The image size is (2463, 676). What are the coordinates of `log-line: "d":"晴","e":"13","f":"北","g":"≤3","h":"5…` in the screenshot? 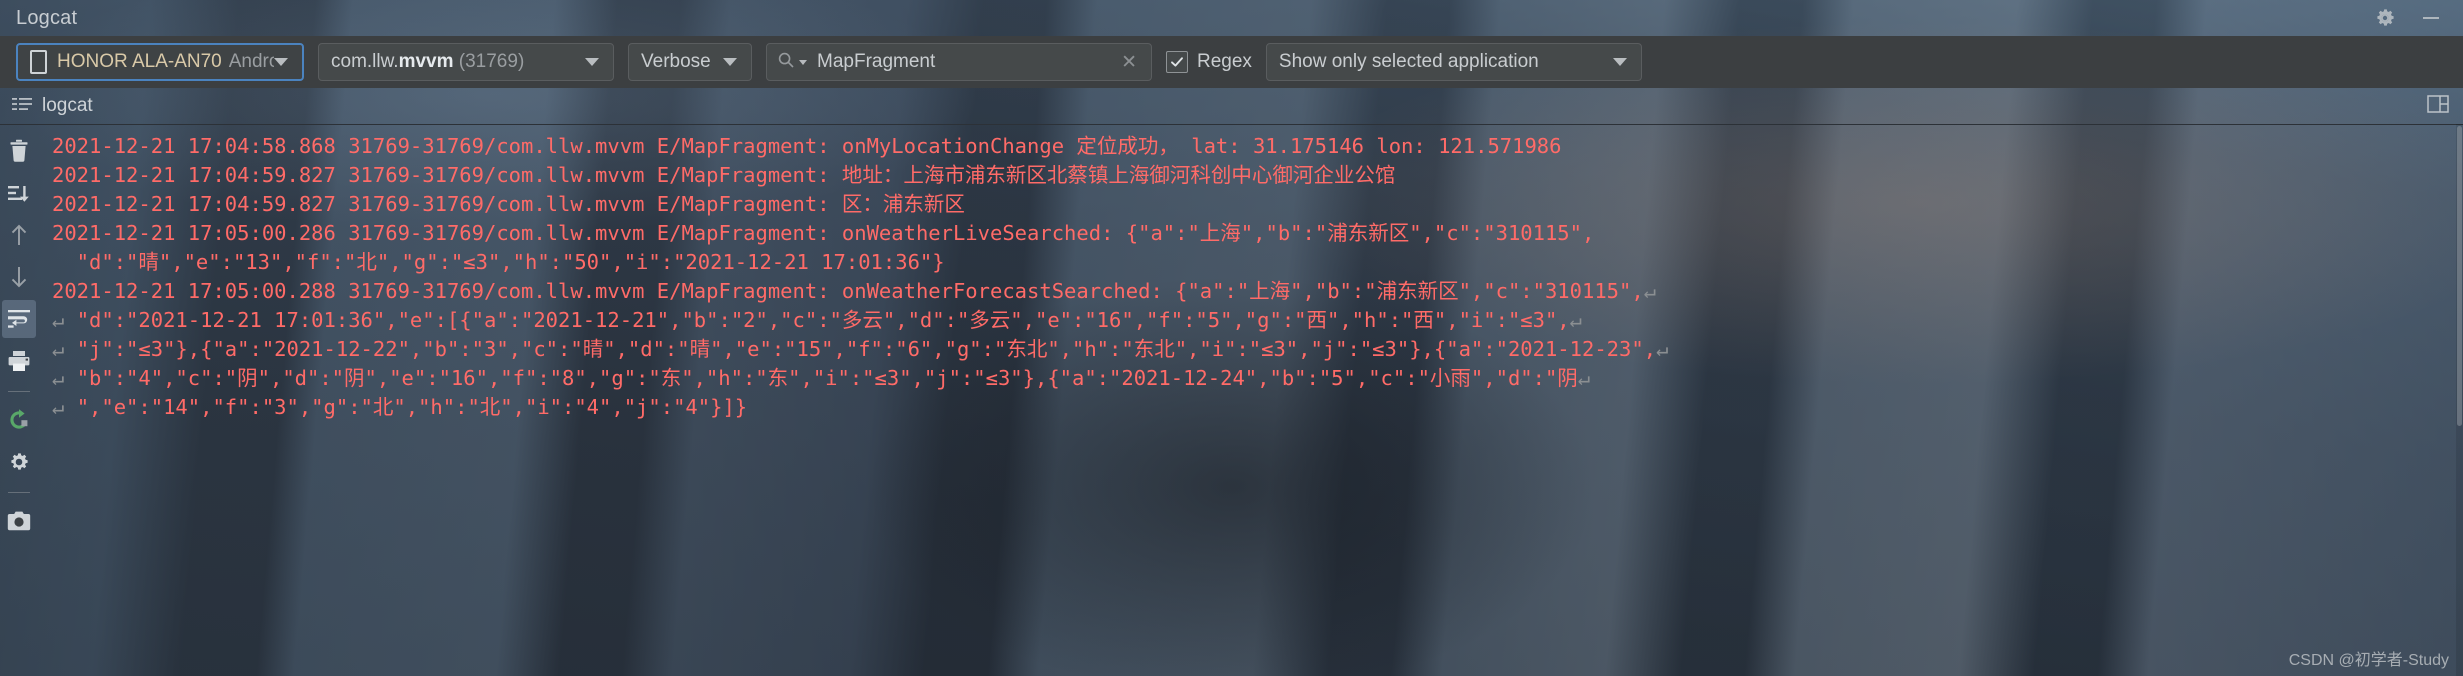 It's located at (1257, 262).